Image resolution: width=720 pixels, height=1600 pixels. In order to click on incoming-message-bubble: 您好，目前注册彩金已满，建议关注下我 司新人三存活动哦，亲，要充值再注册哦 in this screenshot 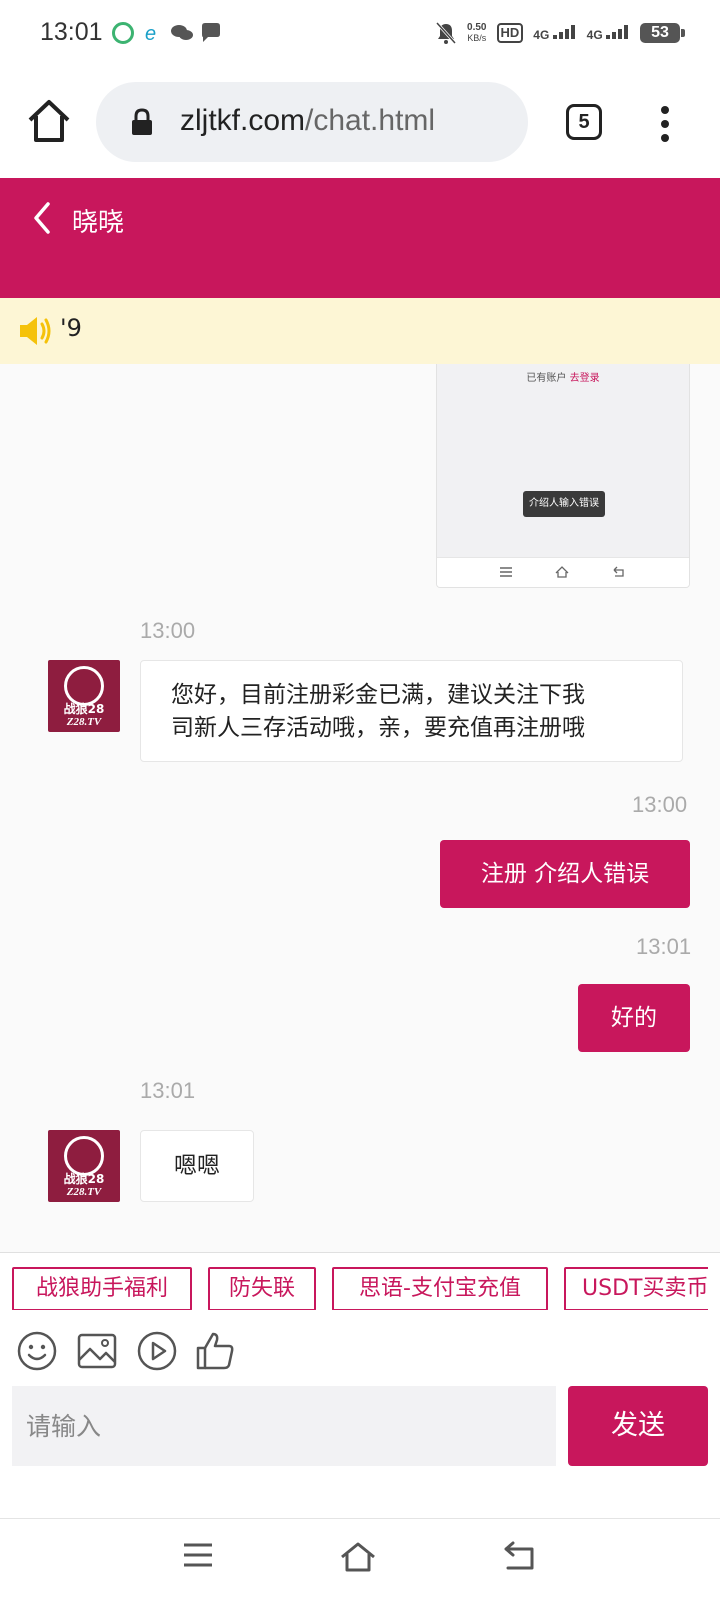, I will do `click(411, 711)`.